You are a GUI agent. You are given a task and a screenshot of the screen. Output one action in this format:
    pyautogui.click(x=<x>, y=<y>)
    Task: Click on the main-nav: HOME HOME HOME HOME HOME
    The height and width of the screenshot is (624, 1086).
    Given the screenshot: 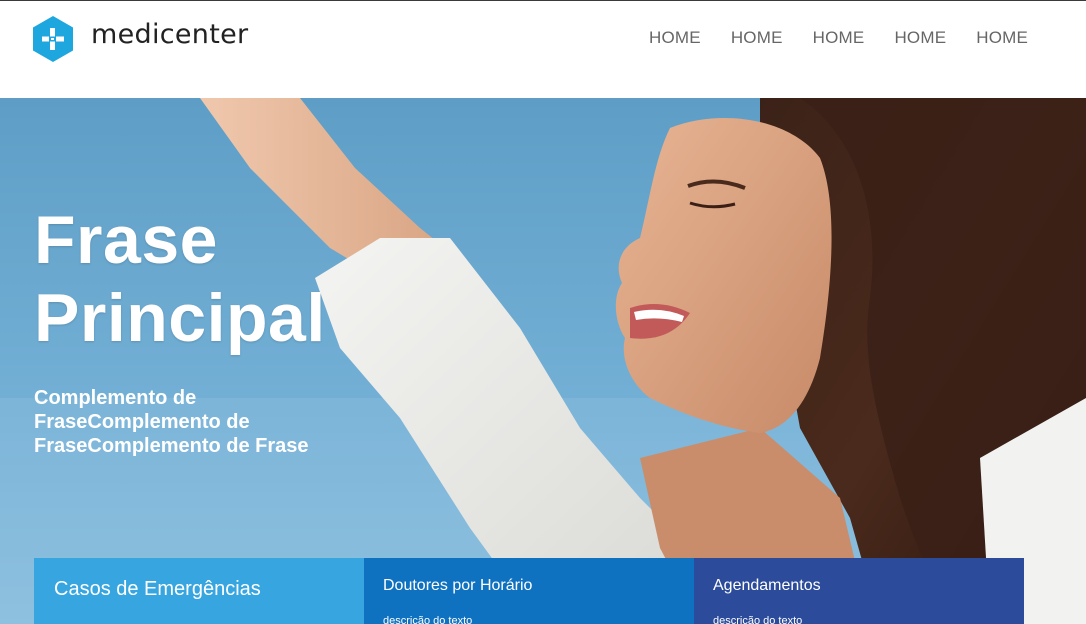 What is the action you would take?
    pyautogui.click(x=853, y=38)
    